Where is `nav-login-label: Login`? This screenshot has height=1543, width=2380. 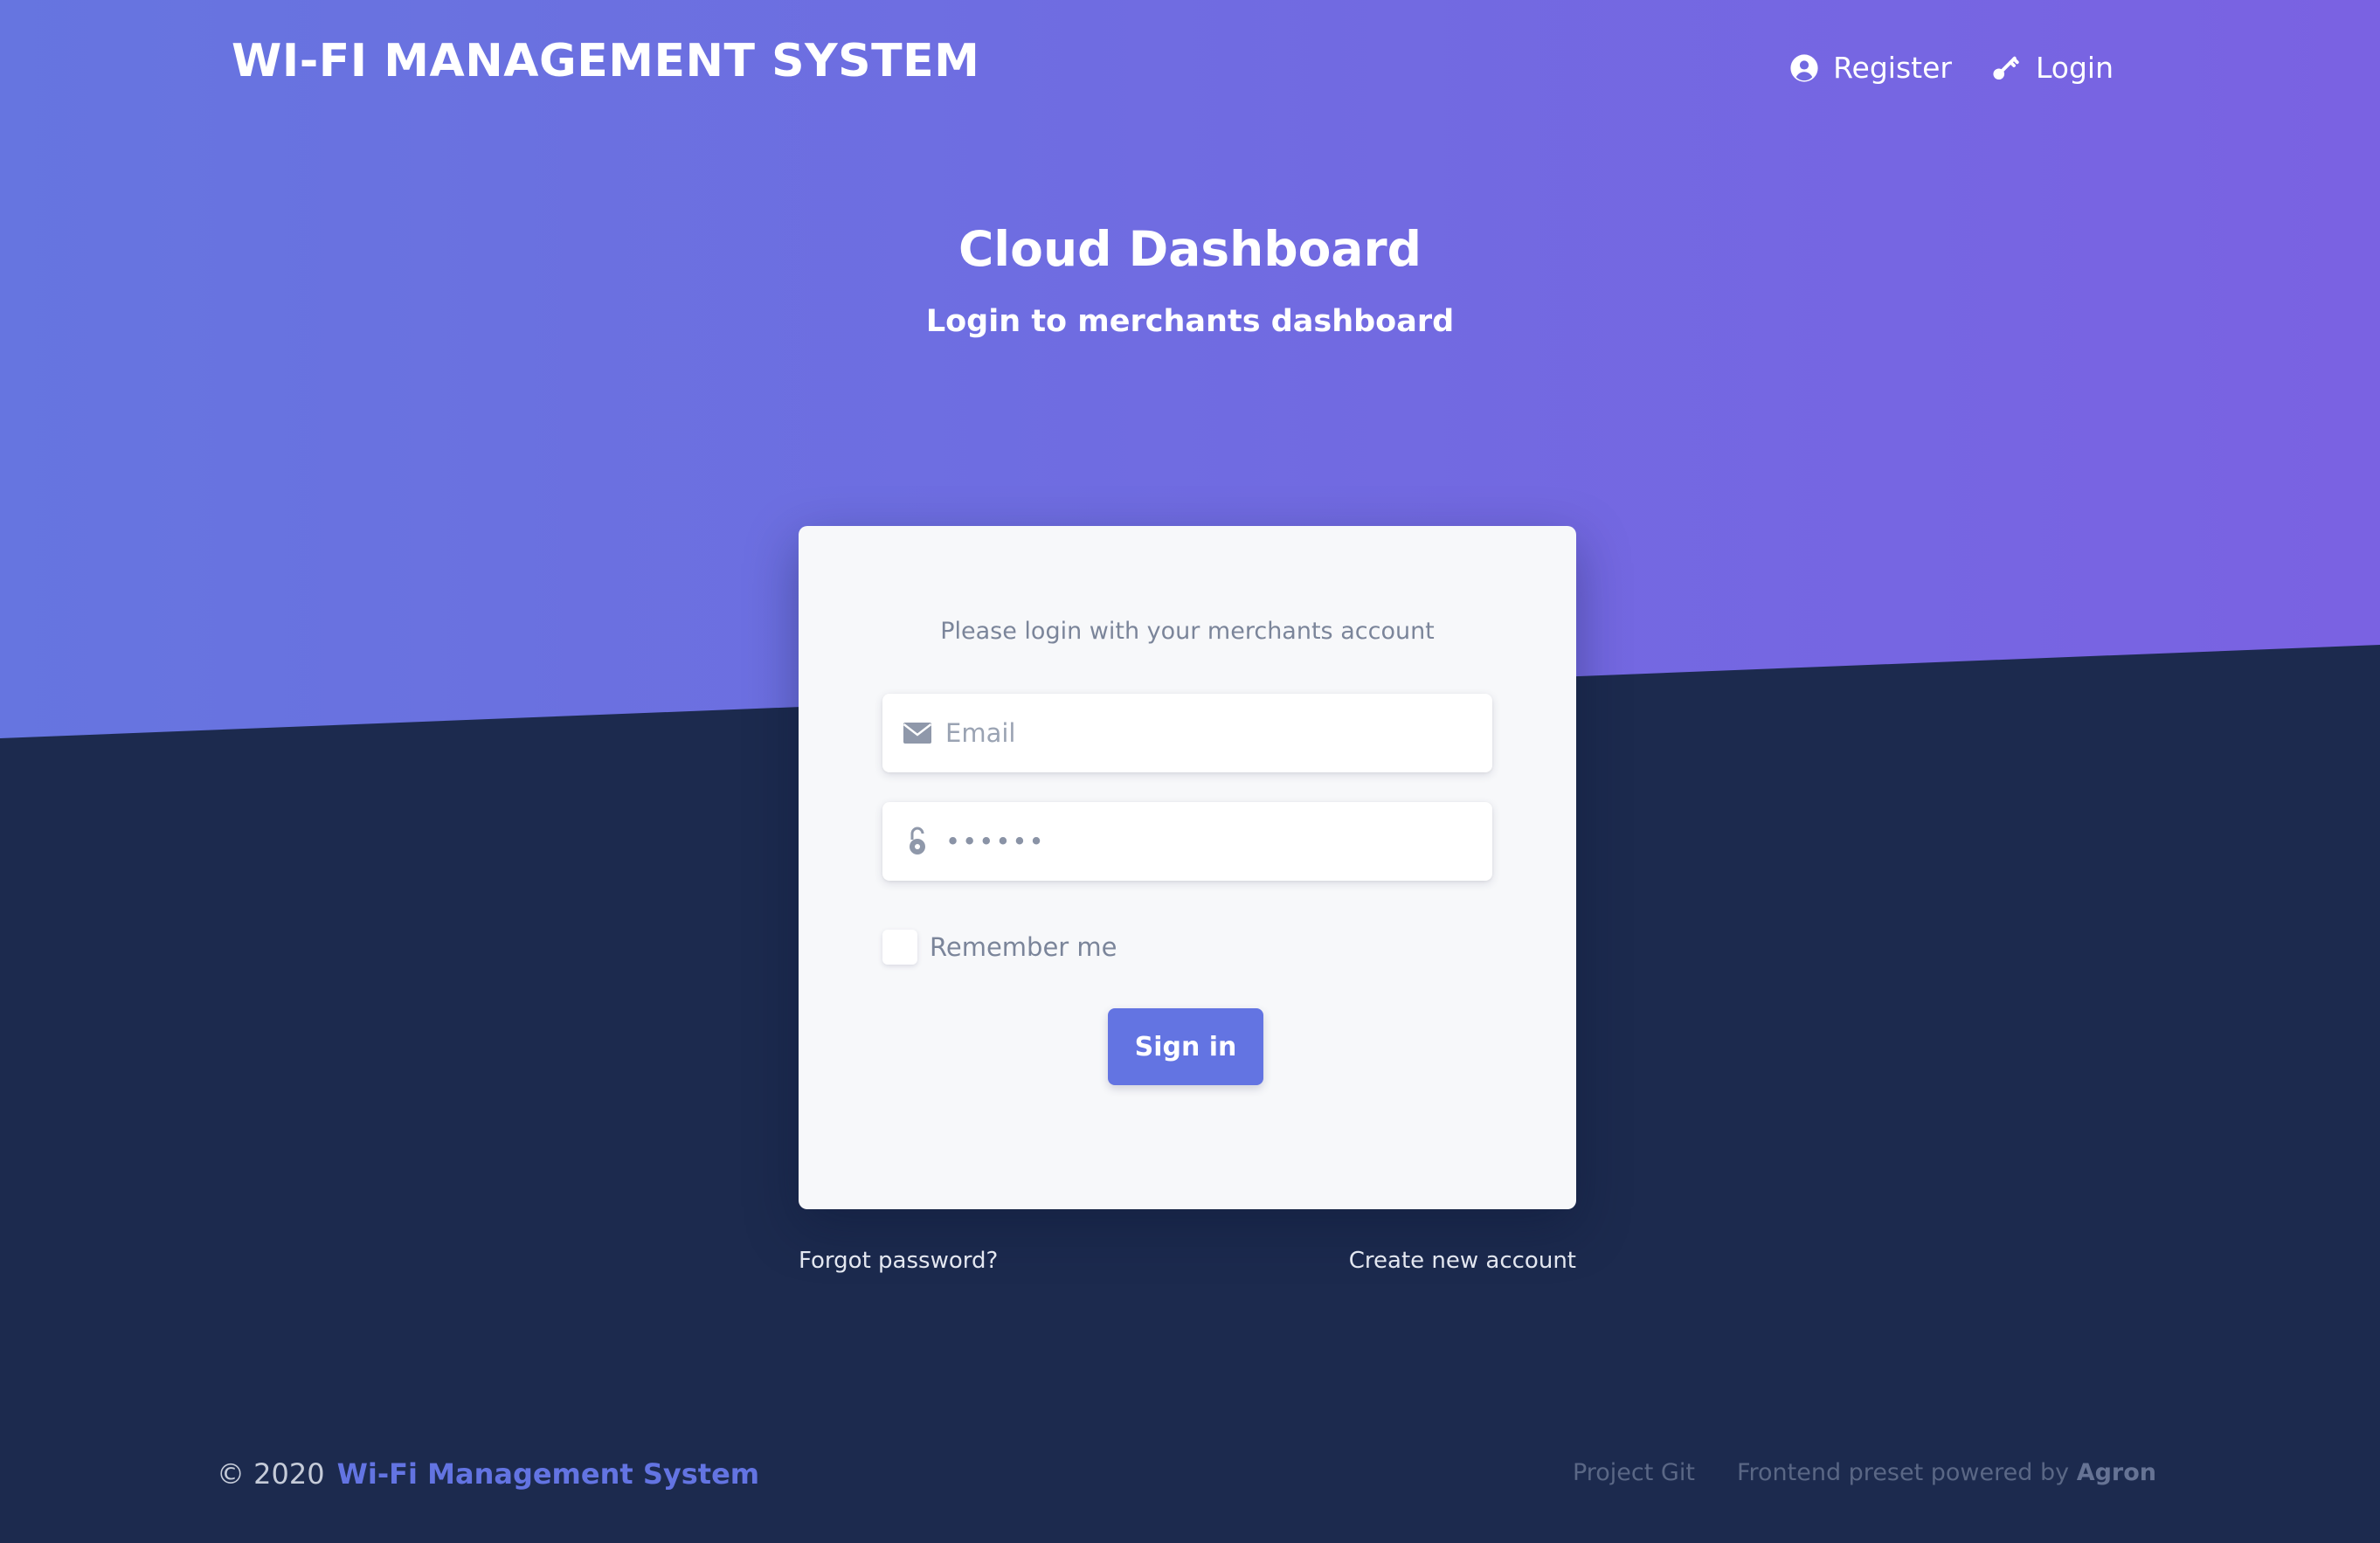 nav-login-label: Login is located at coordinates (2074, 68).